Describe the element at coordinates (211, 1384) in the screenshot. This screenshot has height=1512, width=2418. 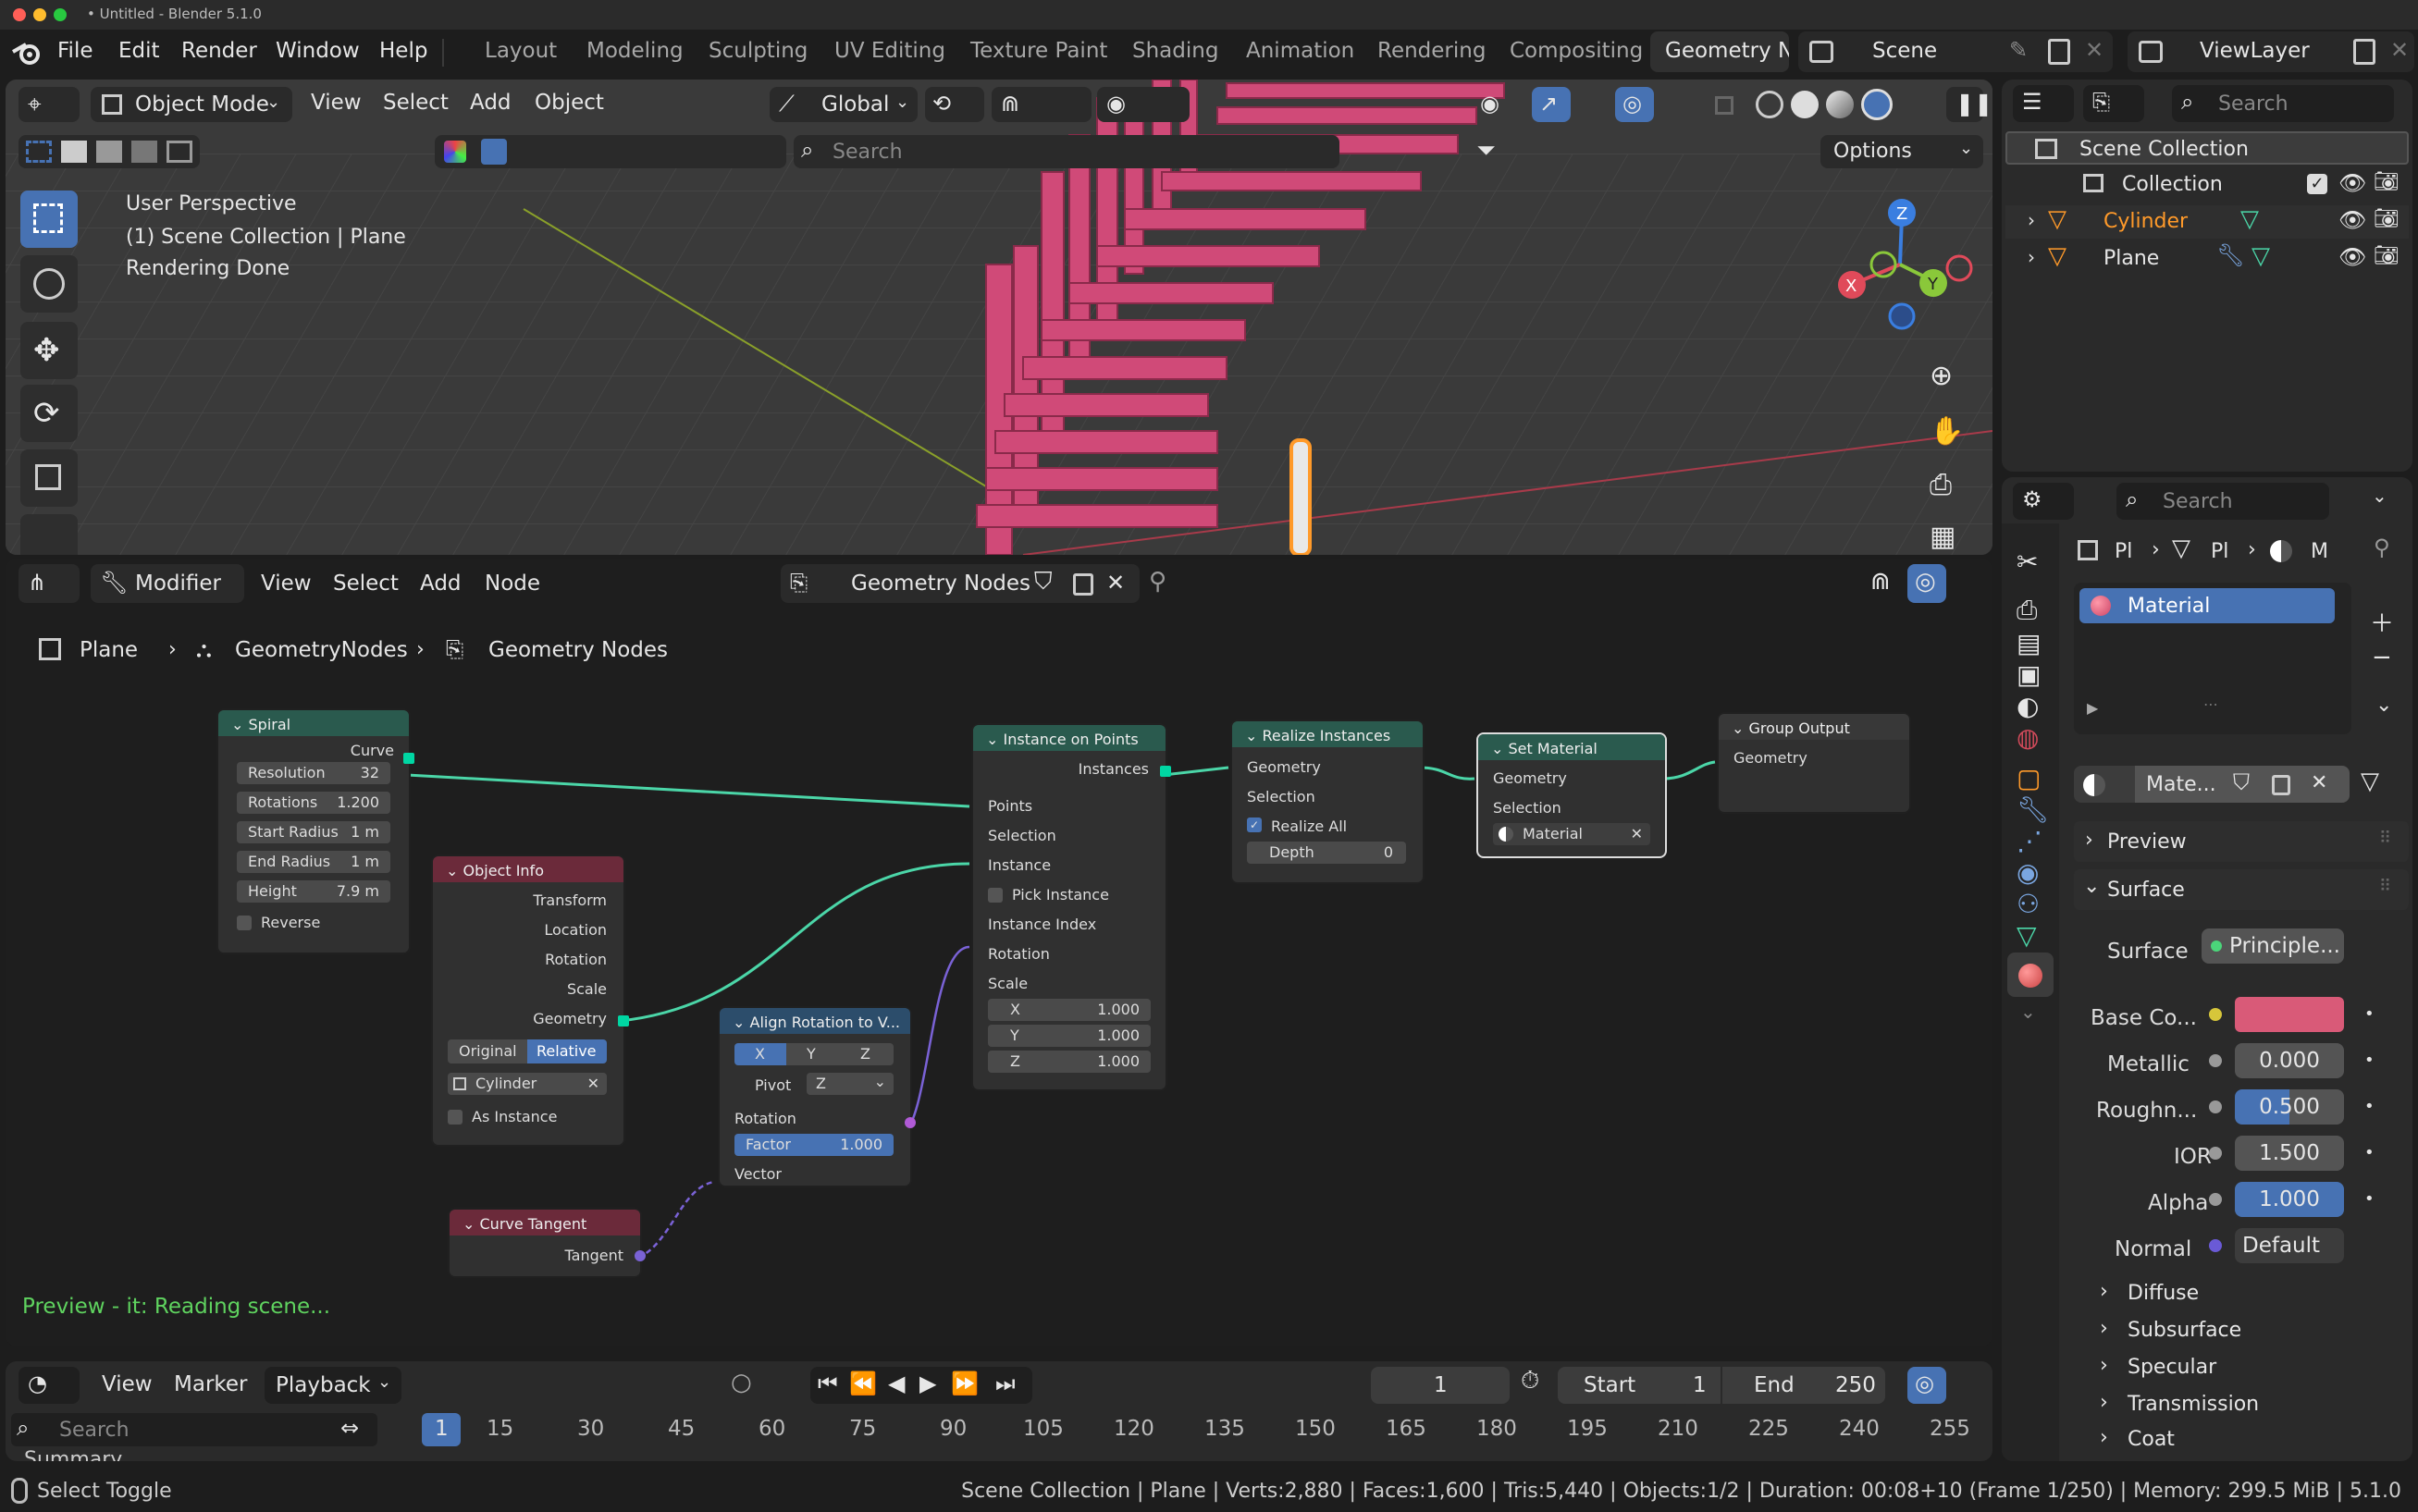
I see `timeline-menu-marker: Marker` at that location.